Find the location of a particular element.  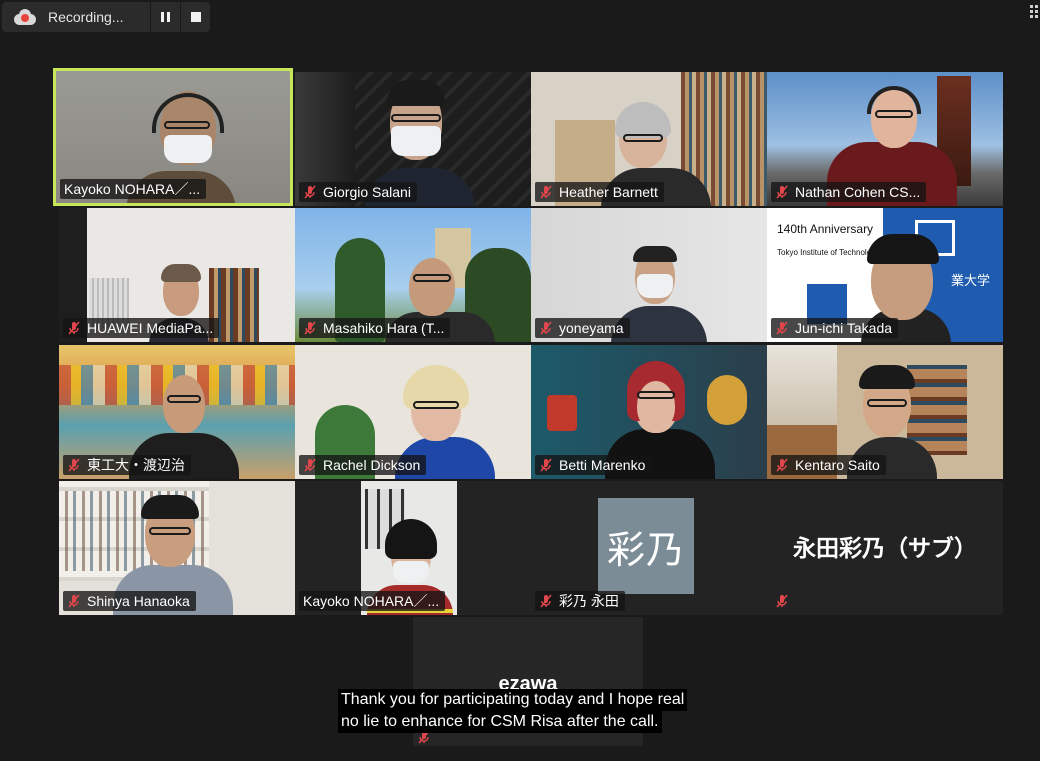

participant-name-tag: Kentaro Saito is located at coordinates (828, 465).